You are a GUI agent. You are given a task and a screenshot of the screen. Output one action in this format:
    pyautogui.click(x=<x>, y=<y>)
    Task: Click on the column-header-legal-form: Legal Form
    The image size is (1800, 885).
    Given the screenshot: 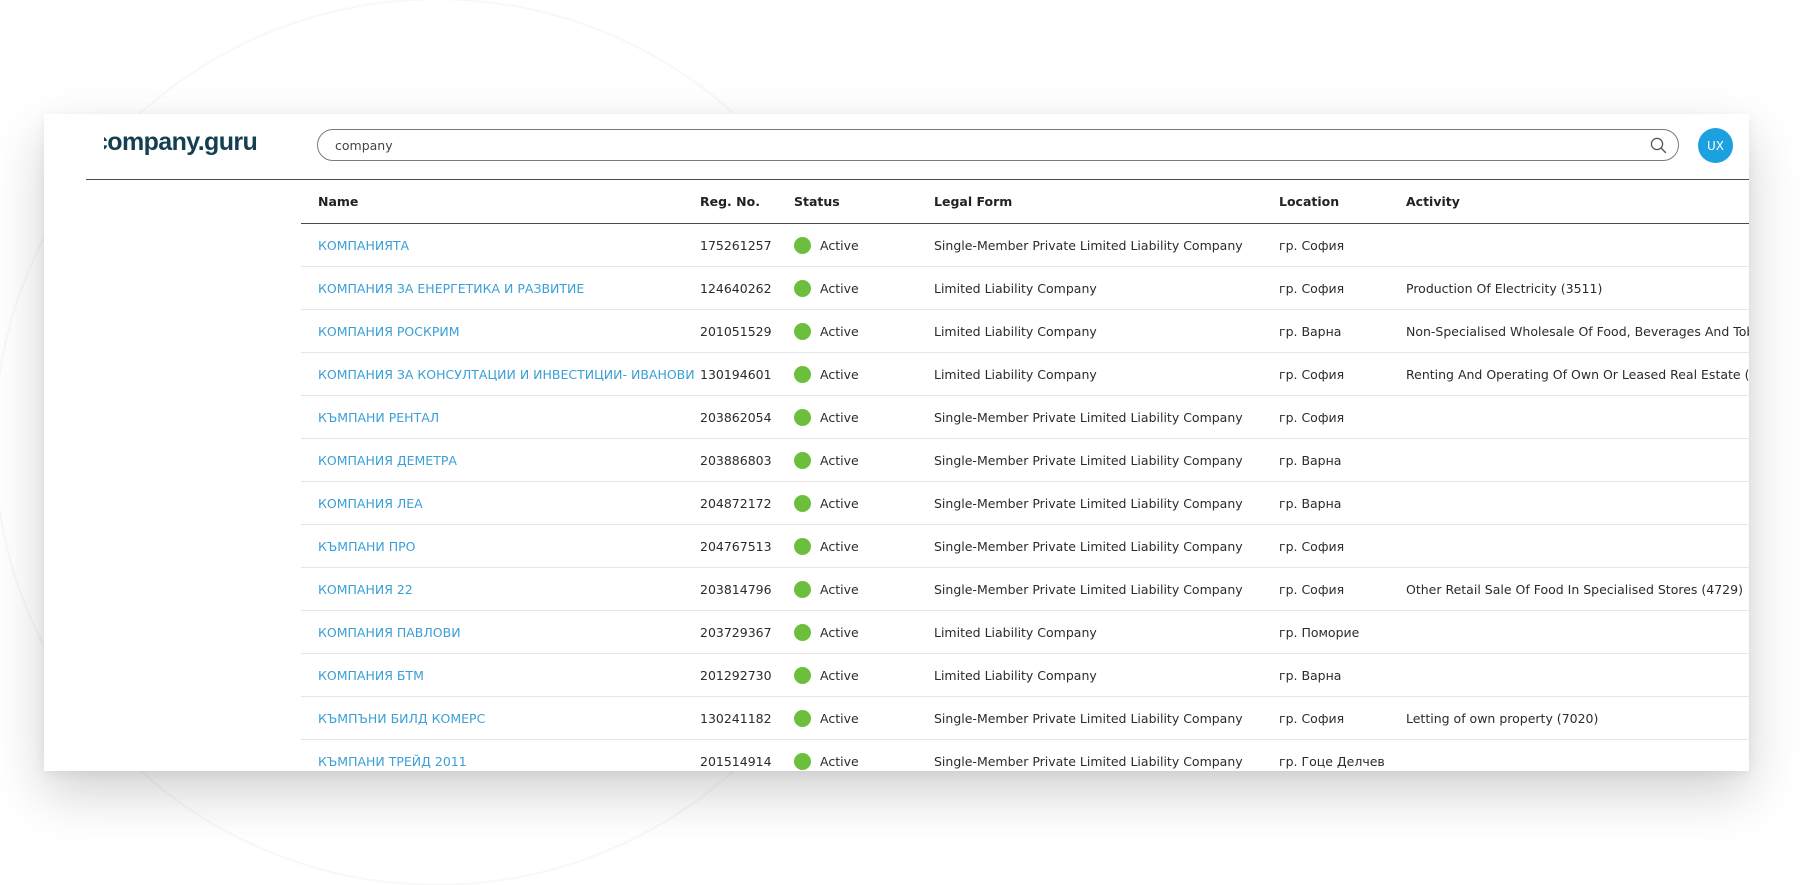 What is the action you would take?
    pyautogui.click(x=973, y=201)
    